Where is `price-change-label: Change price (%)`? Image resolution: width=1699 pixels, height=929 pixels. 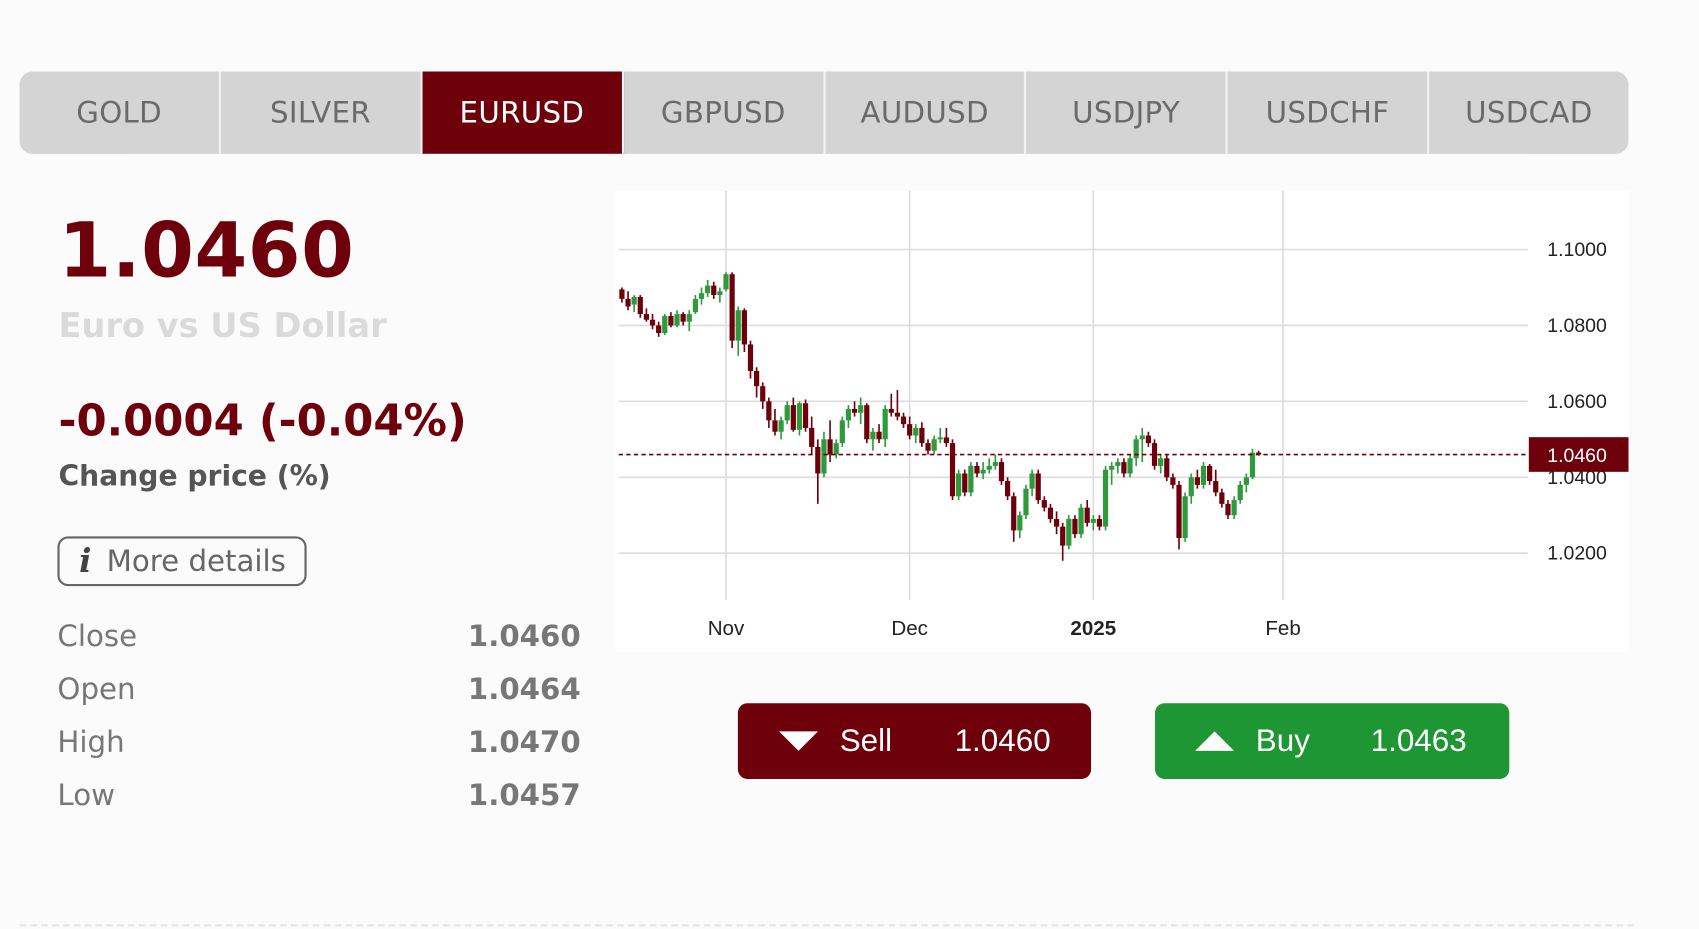 price-change-label: Change price (%) is located at coordinates (194, 476).